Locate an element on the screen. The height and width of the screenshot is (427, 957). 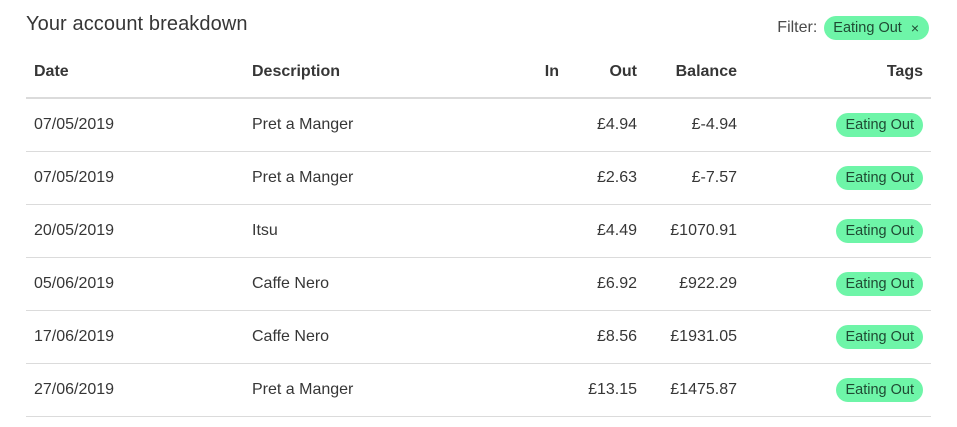
column-header-tags: Tags is located at coordinates (838, 73).